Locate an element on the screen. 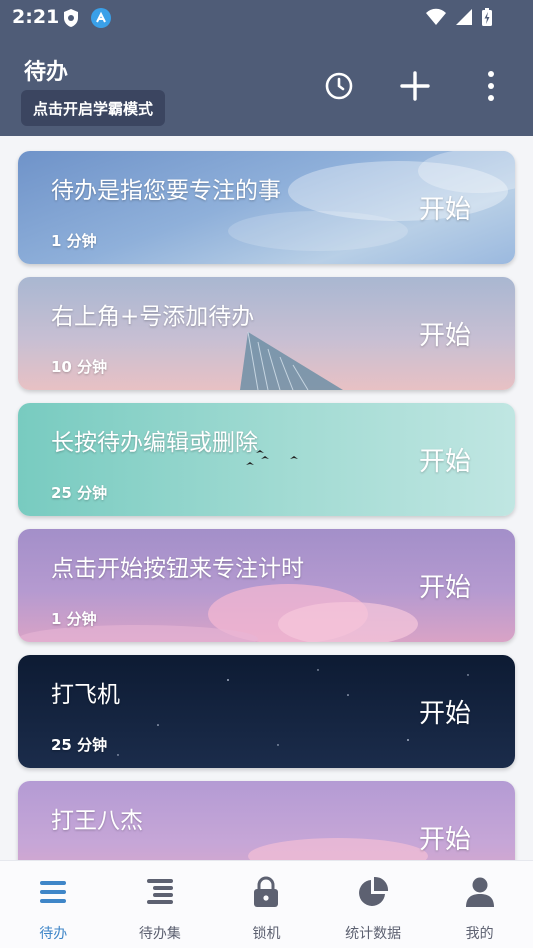 The width and height of the screenshot is (533, 948). app-notification-icon is located at coordinates (101, 20).